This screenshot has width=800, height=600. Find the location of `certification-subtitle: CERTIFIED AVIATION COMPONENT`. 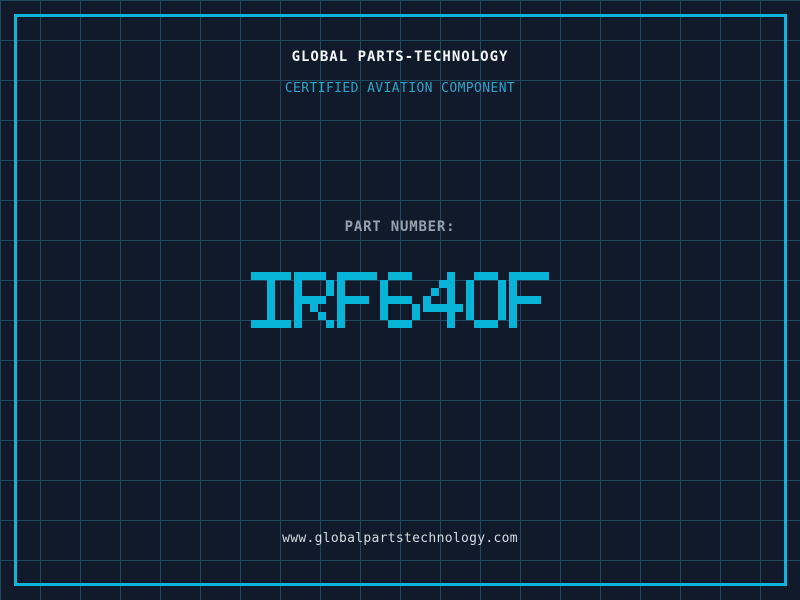

certification-subtitle: CERTIFIED AVIATION COMPONENT is located at coordinates (400, 88).